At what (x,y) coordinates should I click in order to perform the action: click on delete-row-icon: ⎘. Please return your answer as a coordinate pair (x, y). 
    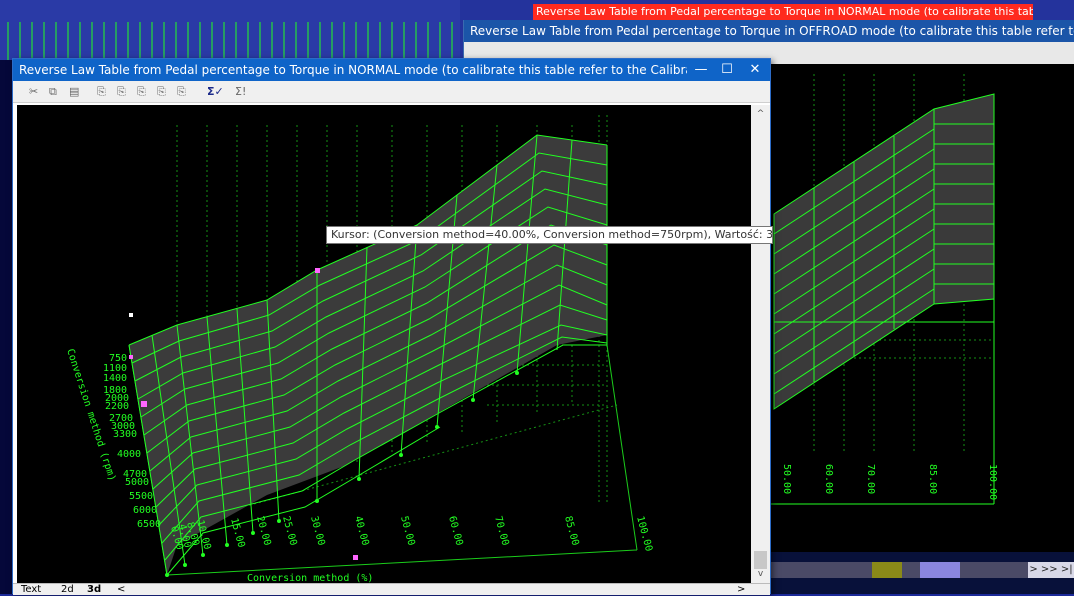
    Looking at the image, I should click on (141, 92).